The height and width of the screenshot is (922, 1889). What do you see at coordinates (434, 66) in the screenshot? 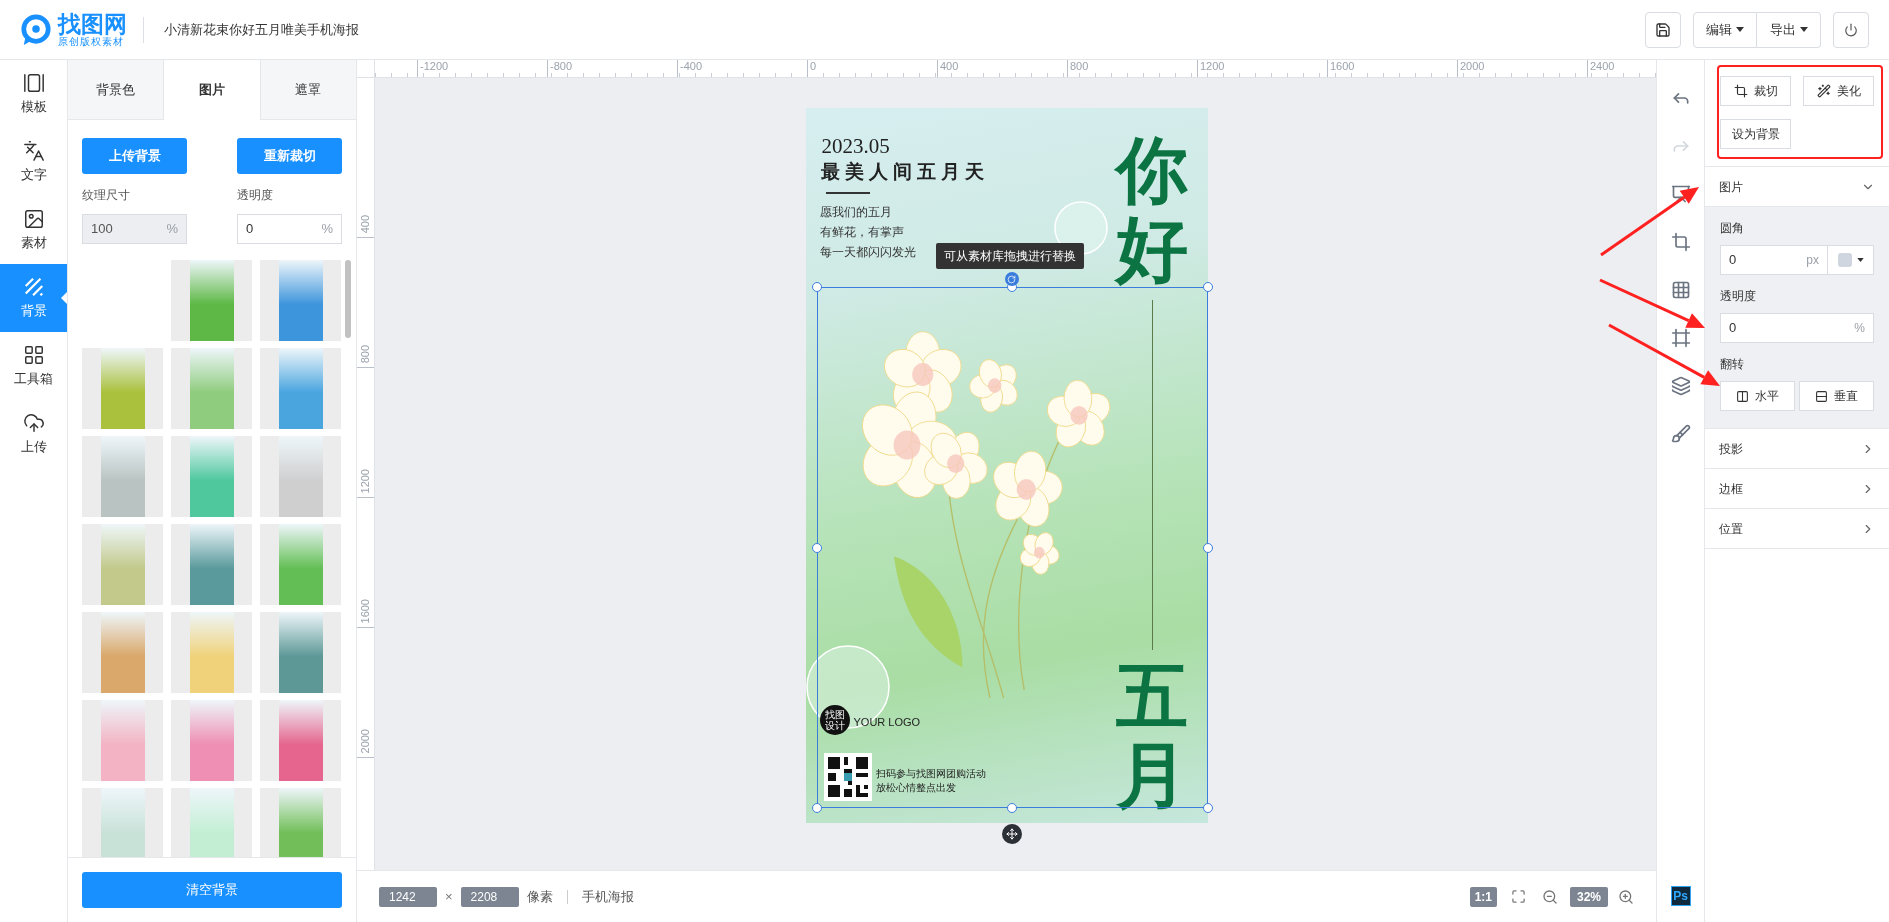
I see `ruler-label: -1200` at bounding box center [434, 66].